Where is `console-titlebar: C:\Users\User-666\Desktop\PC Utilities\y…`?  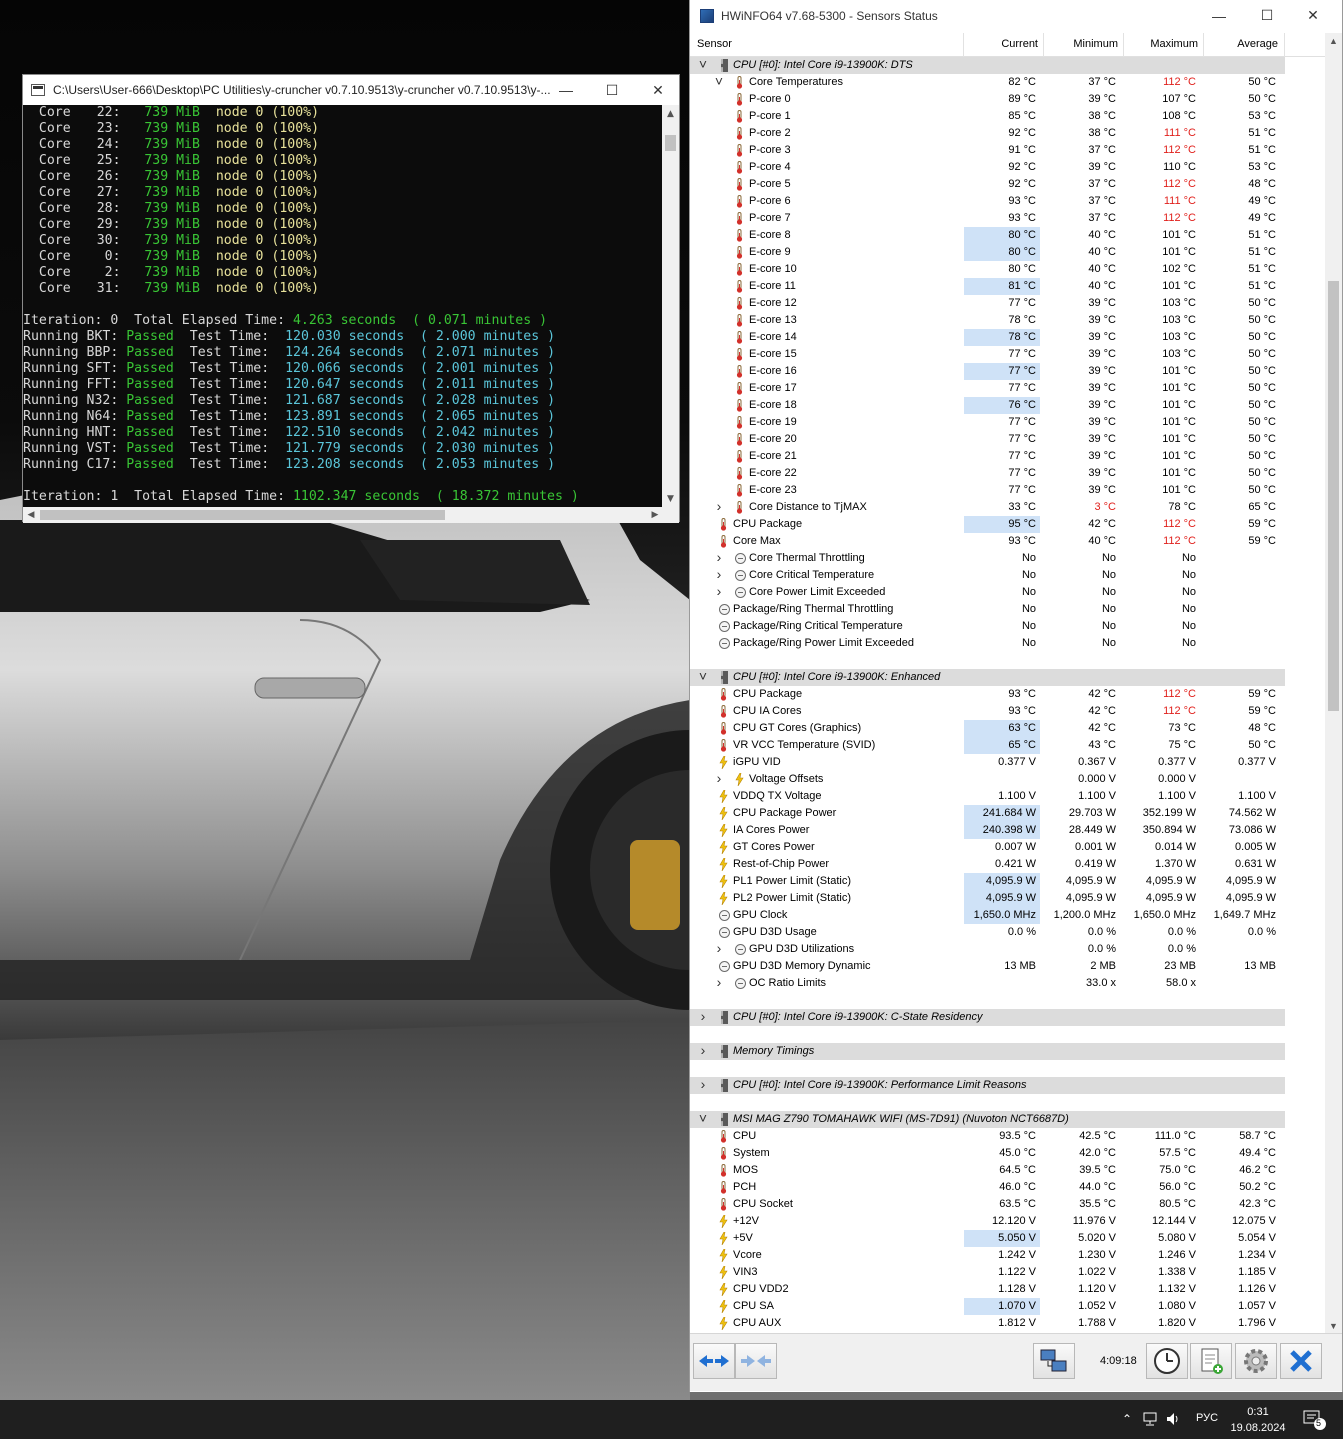
console-titlebar: C:\Users\User-666\Desktop\PC Utilities\y… is located at coordinates (351, 90).